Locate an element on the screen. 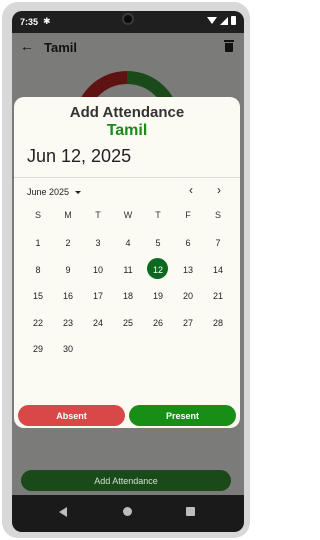 The width and height of the screenshot is (320, 540). divider is located at coordinates (127, 177).